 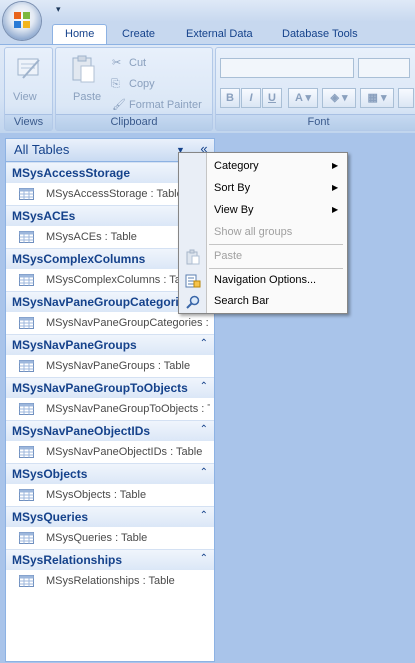 I want to click on cut-button: Cut, so click(x=137, y=63).